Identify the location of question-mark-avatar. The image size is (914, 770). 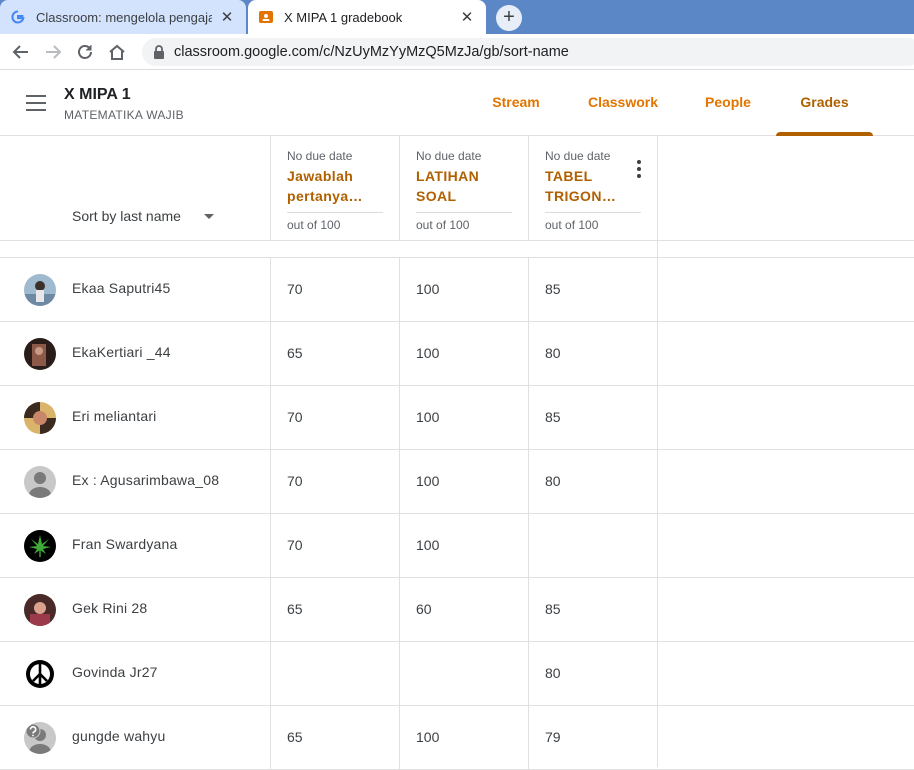
(40, 738).